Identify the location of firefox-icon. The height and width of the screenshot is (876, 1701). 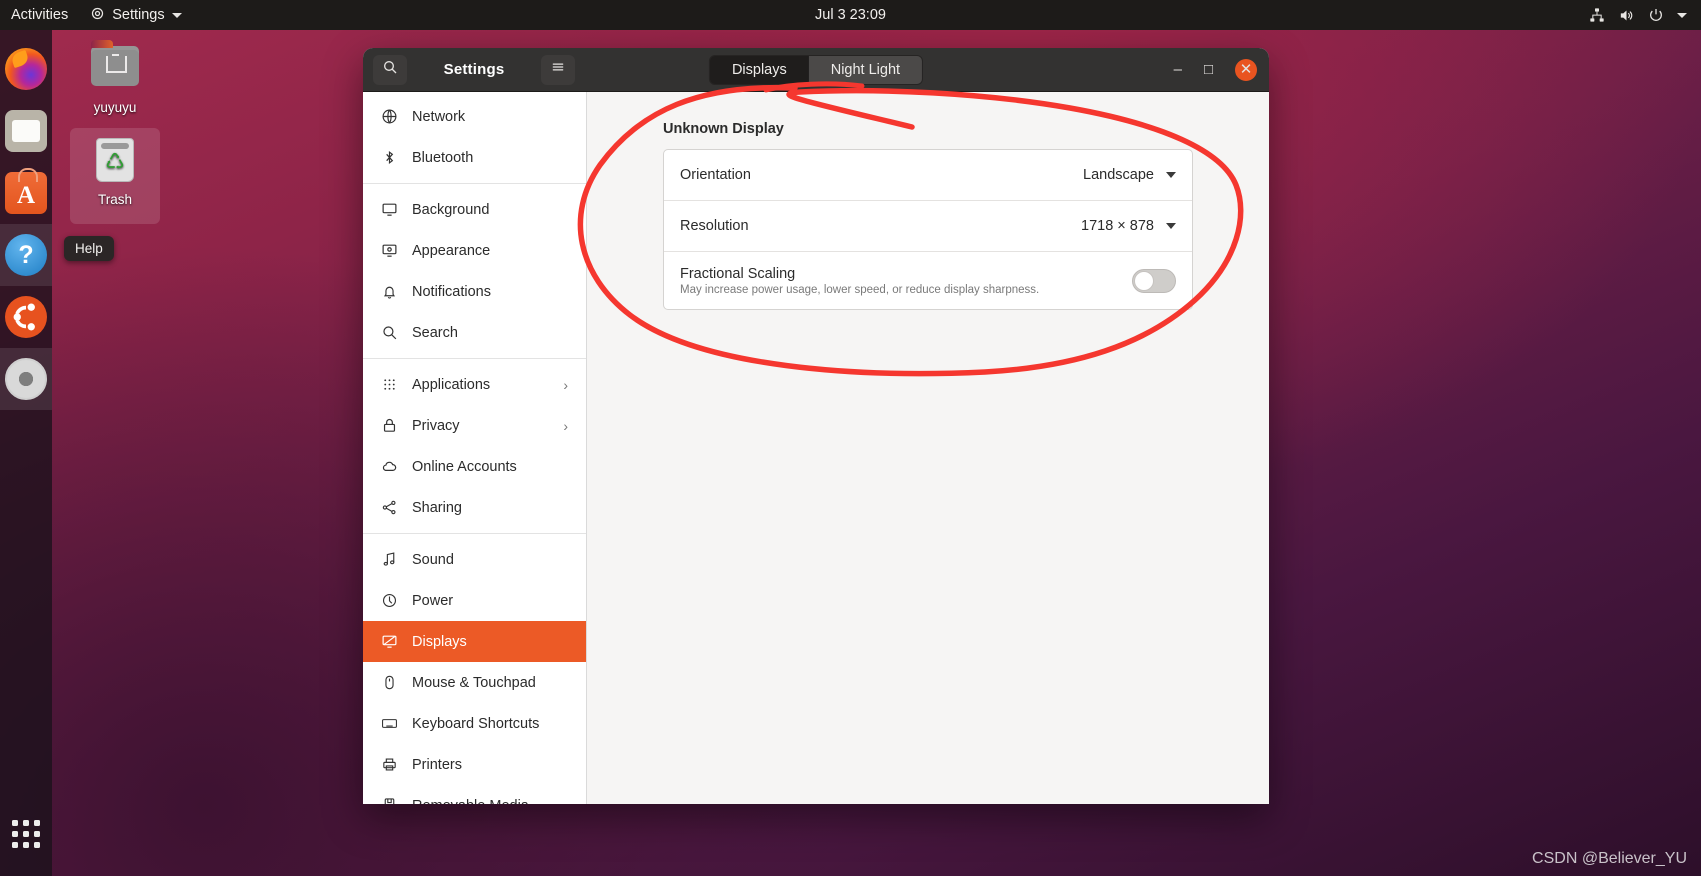
(26, 69).